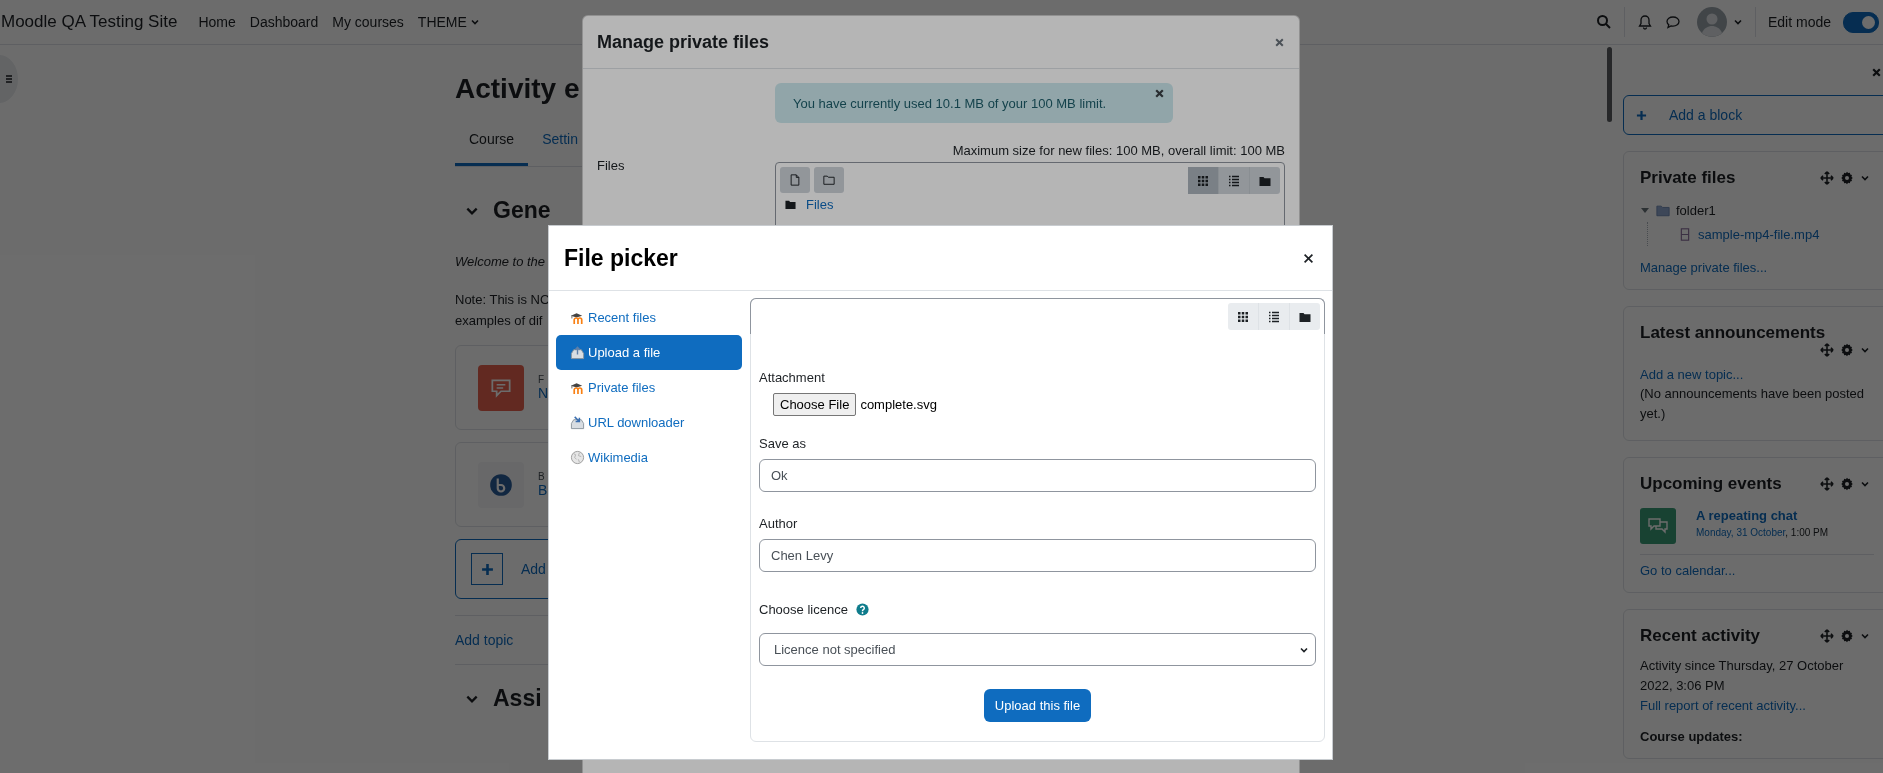 Image resolution: width=1883 pixels, height=773 pixels. I want to click on section-intro: Welcome to the, so click(500, 261).